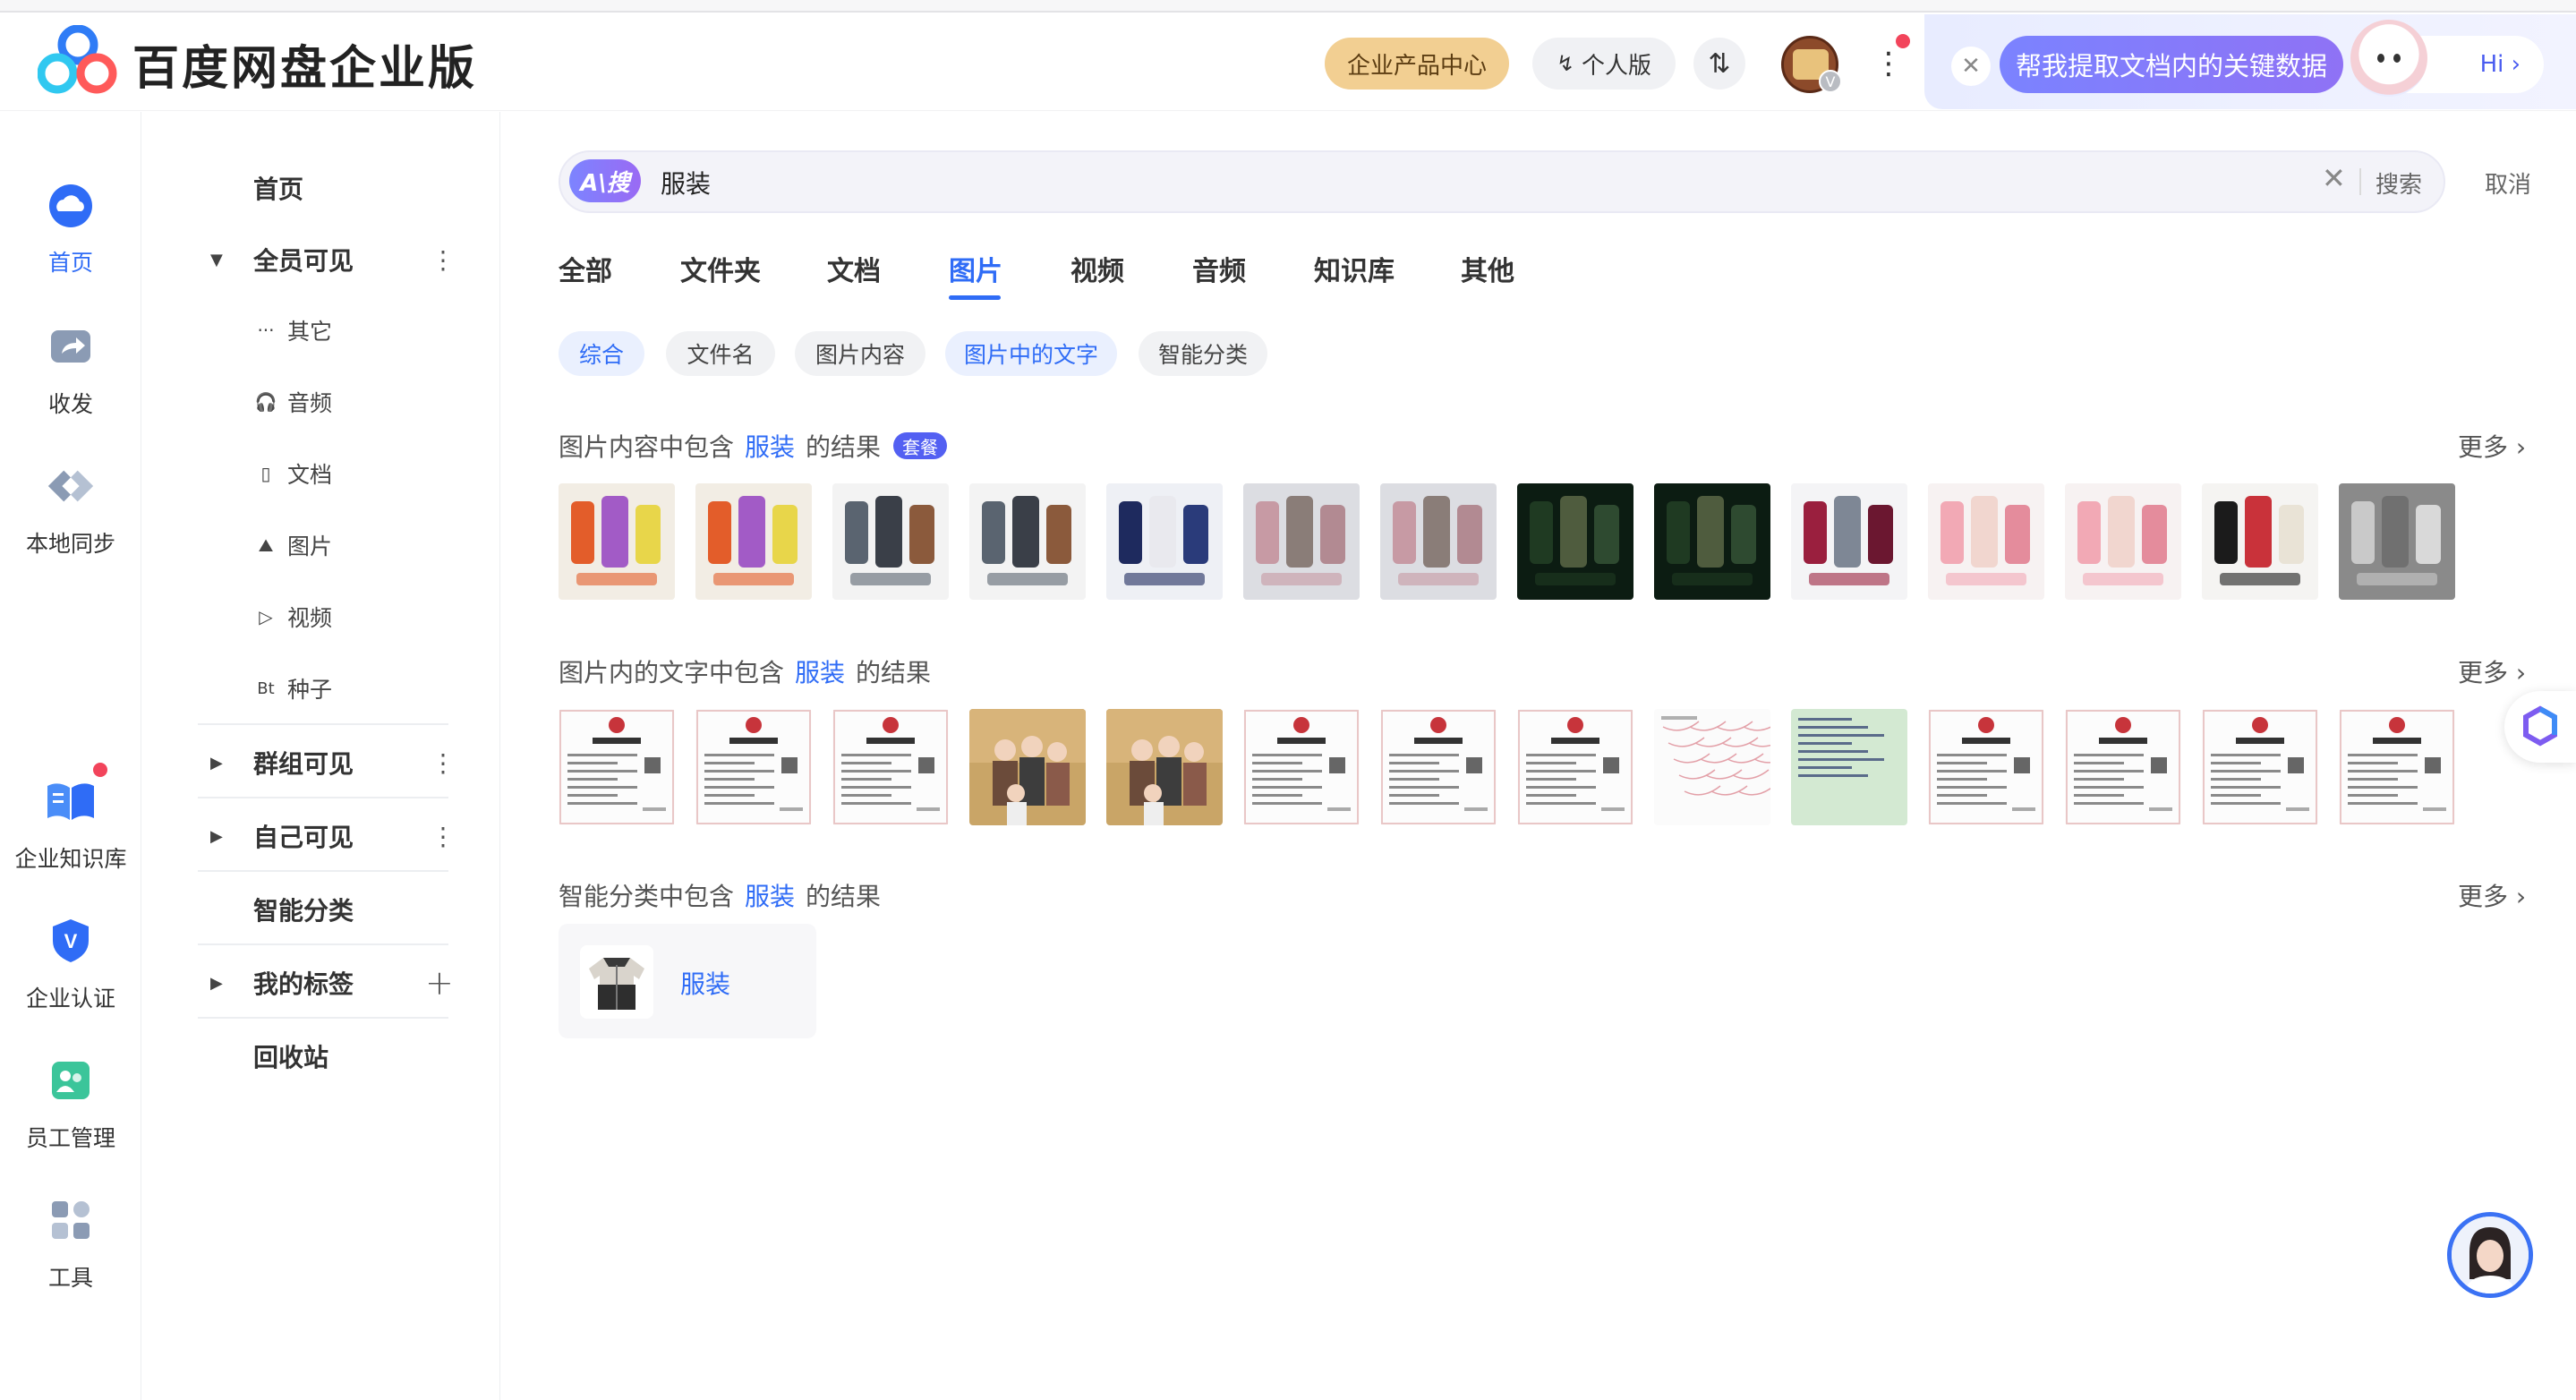 The image size is (2576, 1400). What do you see at coordinates (1031, 353) in the screenshot?
I see `chip-image-text: 图片中的文字` at bounding box center [1031, 353].